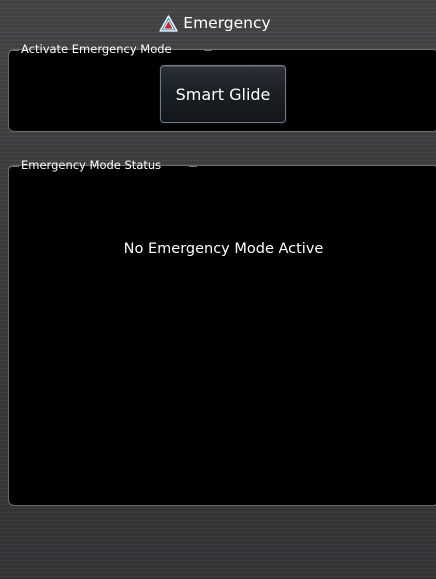 Image resolution: width=436 pixels, height=579 pixels. I want to click on warning-triangle-icon, so click(168, 23).